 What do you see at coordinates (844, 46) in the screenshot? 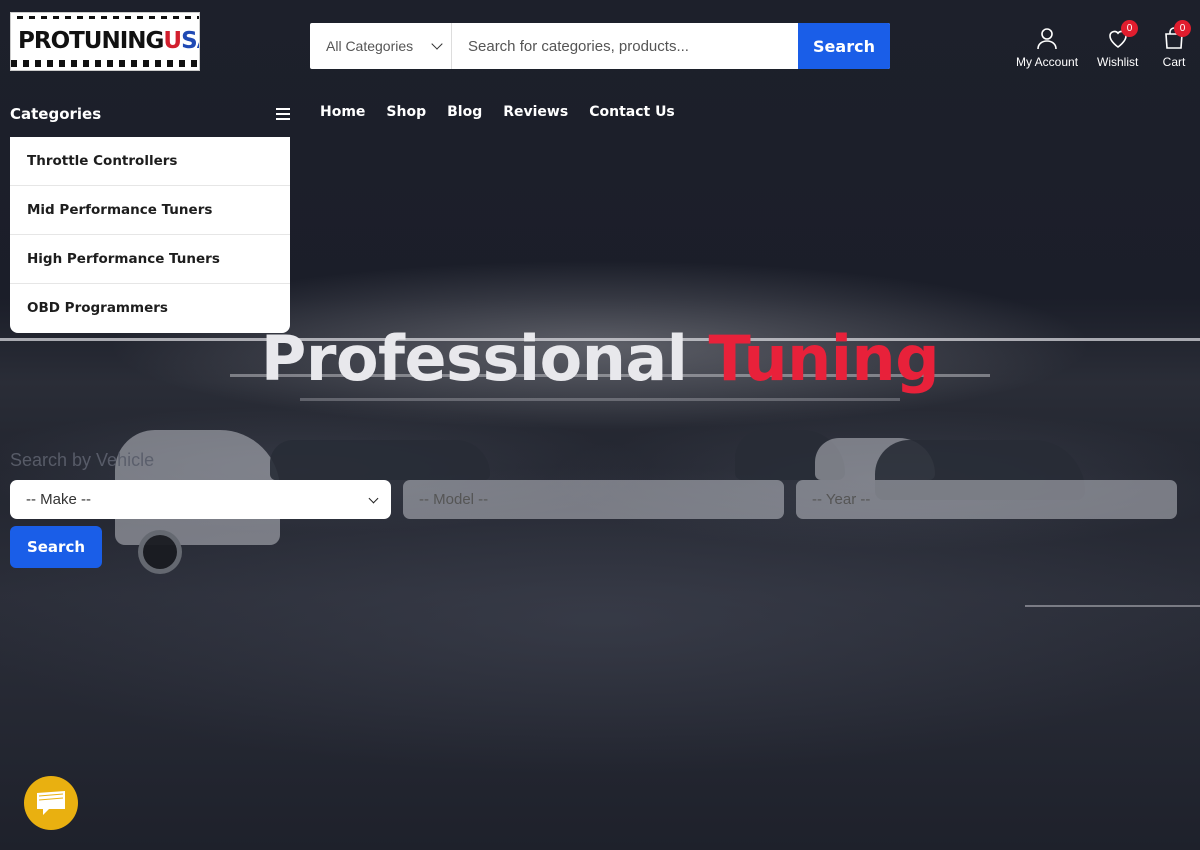
I see `search-button: Search` at bounding box center [844, 46].